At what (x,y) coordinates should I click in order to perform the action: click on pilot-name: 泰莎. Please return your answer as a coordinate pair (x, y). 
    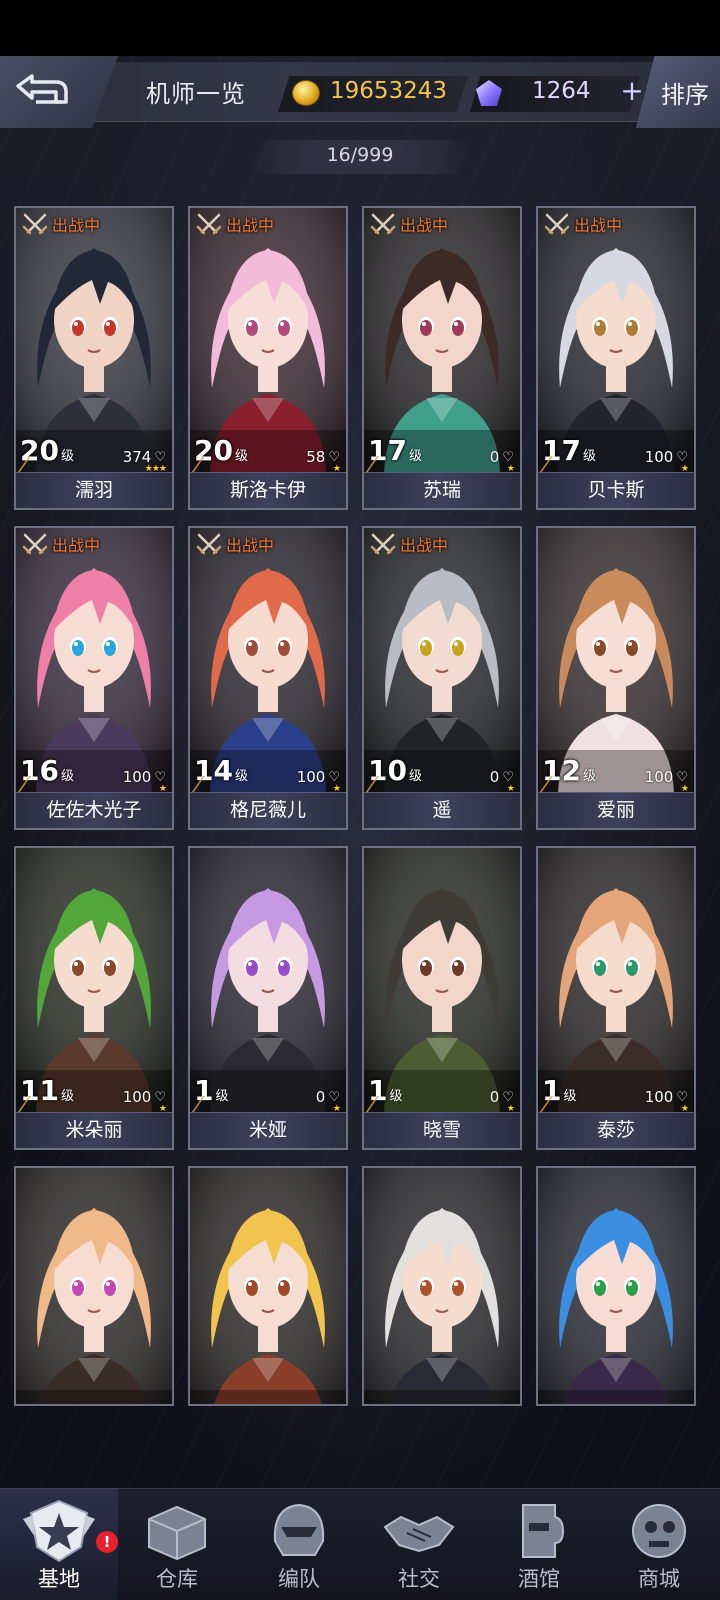
    Looking at the image, I should click on (616, 1130).